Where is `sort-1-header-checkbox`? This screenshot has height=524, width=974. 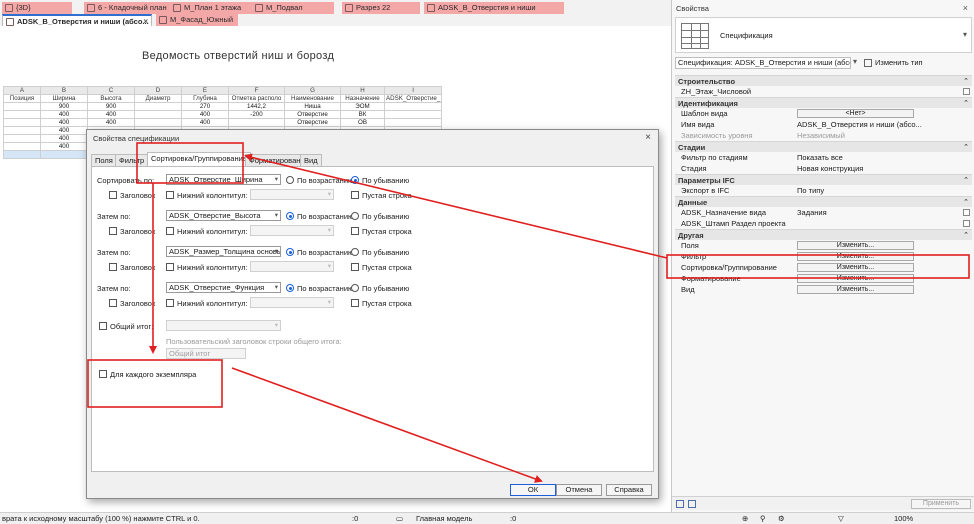 sort-1-header-checkbox is located at coordinates (113, 195).